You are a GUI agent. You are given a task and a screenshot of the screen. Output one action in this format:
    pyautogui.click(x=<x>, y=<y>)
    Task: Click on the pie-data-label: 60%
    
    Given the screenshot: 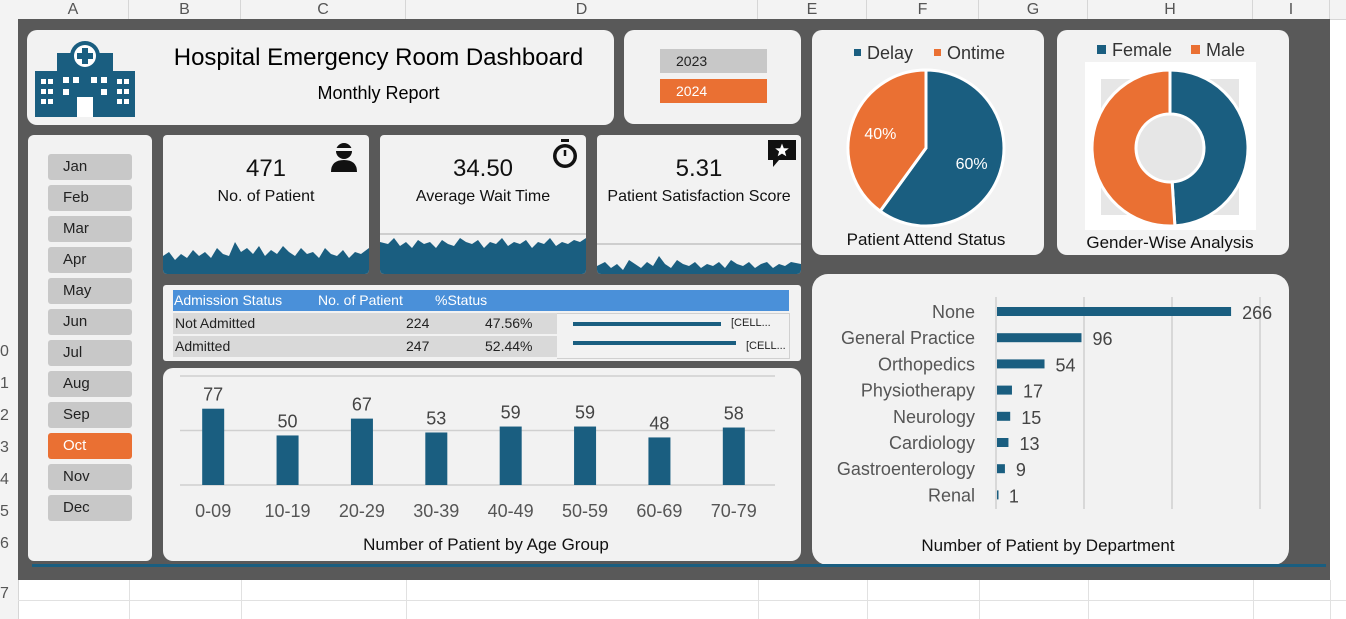 What is the action you would take?
    pyautogui.click(x=972, y=164)
    